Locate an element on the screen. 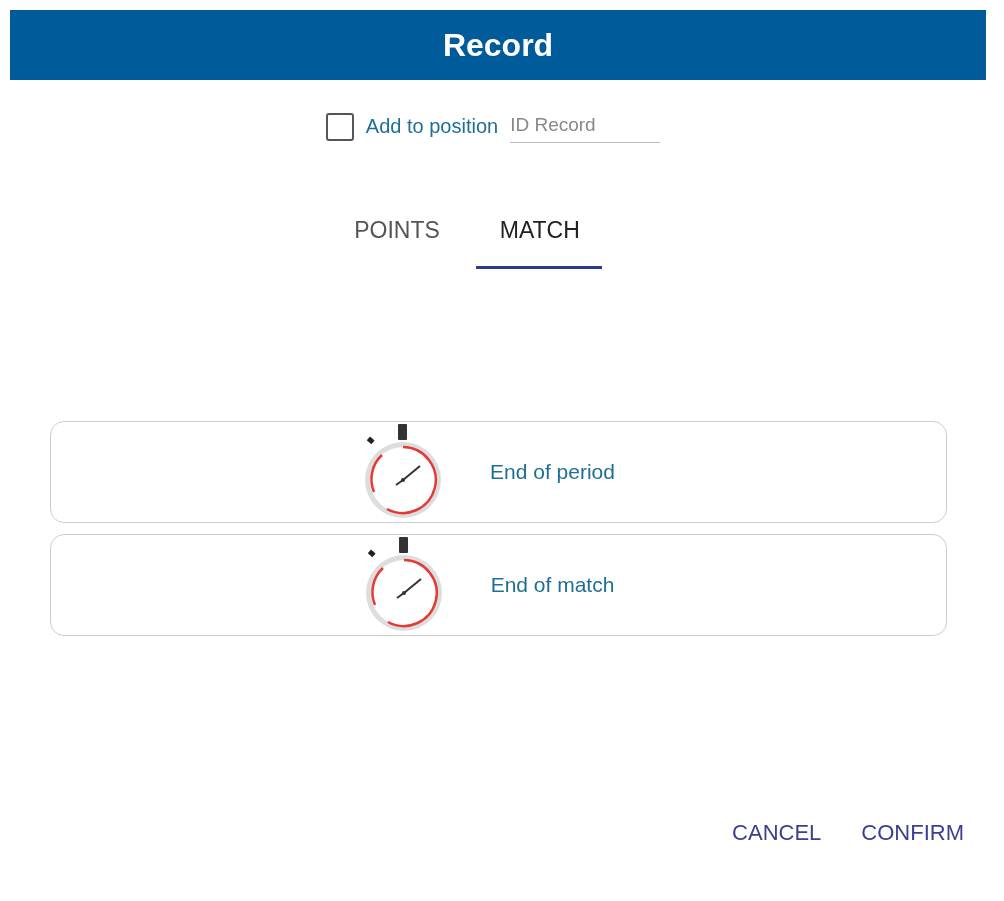 This screenshot has width=1004, height=901. checkbox-label: Add to position is located at coordinates (432, 126).